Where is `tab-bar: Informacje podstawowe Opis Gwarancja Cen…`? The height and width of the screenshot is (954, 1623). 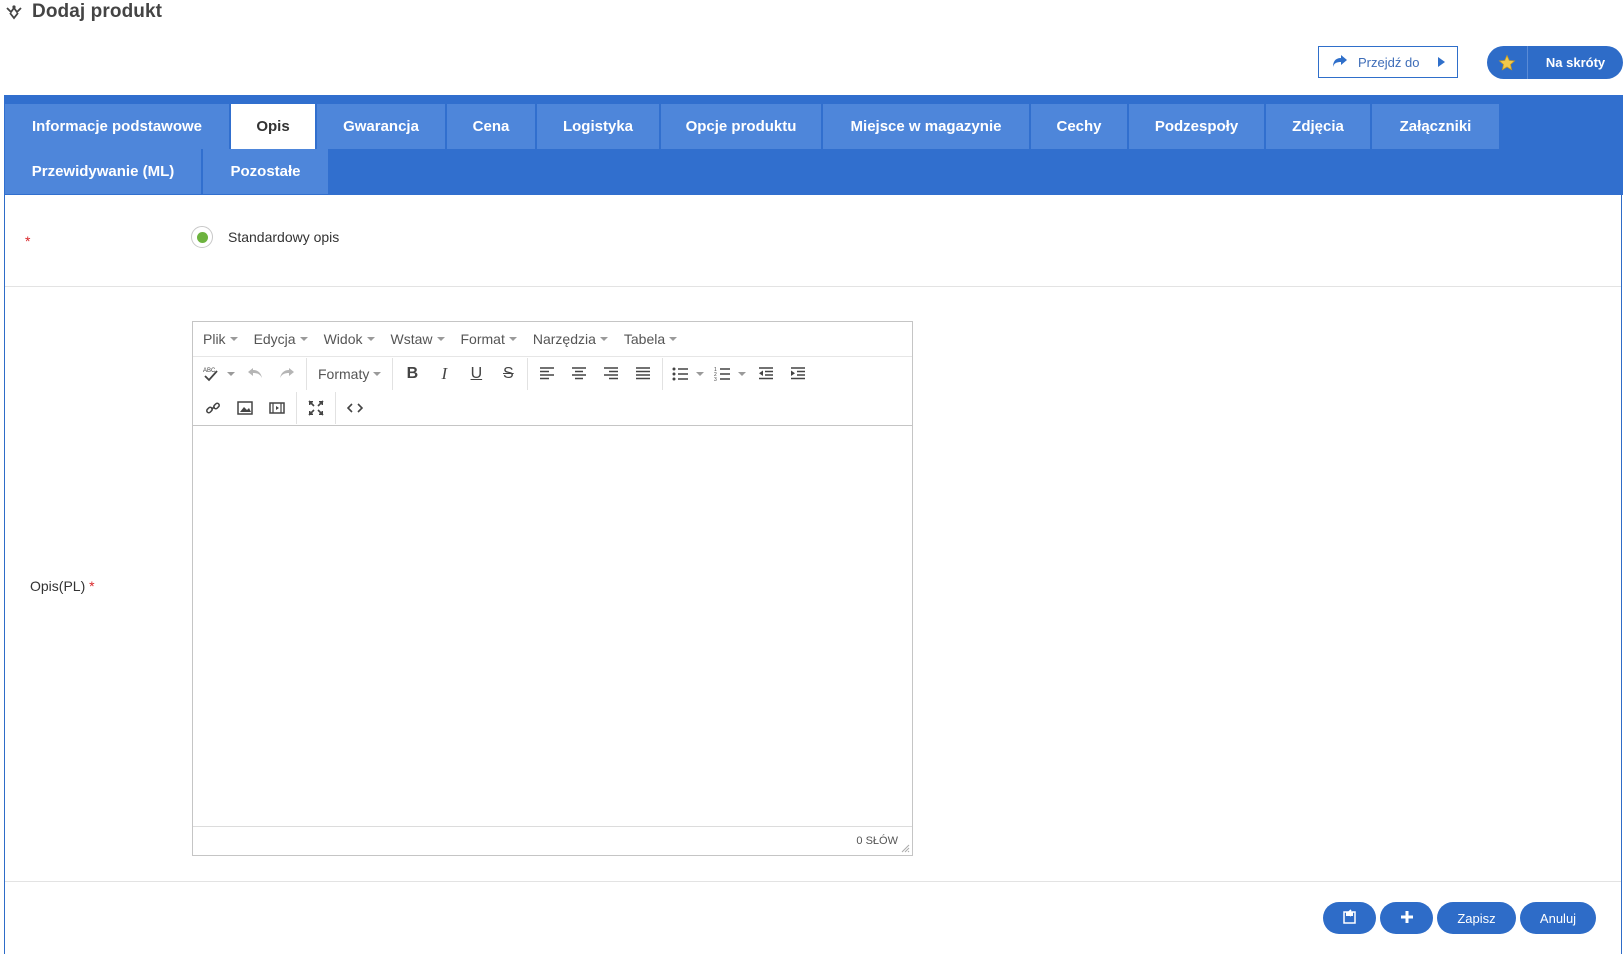
tab-bar: Informacje podstawowe Opis Gwarancja Cen… is located at coordinates (813, 145).